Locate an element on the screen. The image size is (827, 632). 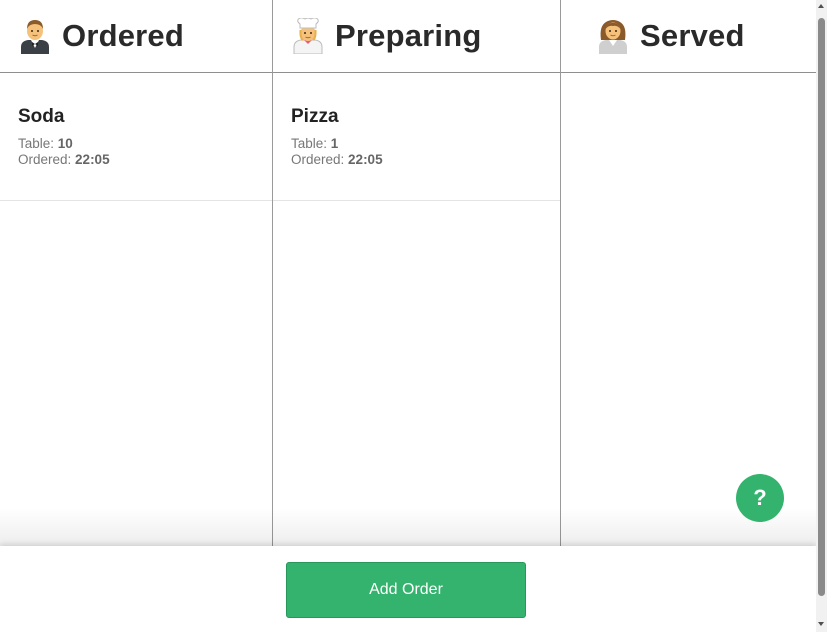
order-card: Soda Table: 10 Ordered: 22:05 is located at coordinates (136, 137).